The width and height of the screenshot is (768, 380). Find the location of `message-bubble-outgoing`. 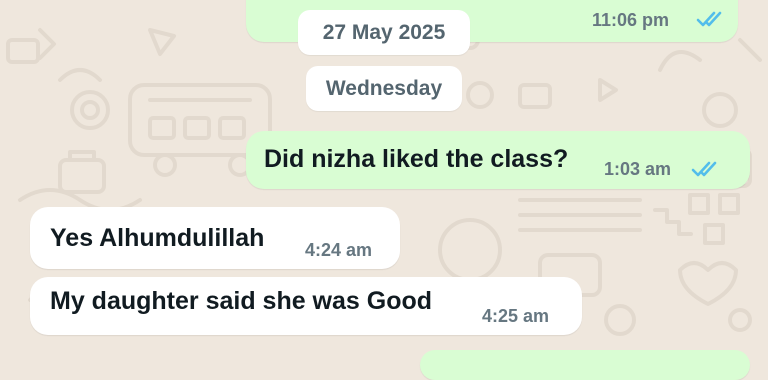

message-bubble-outgoing is located at coordinates (585, 365).